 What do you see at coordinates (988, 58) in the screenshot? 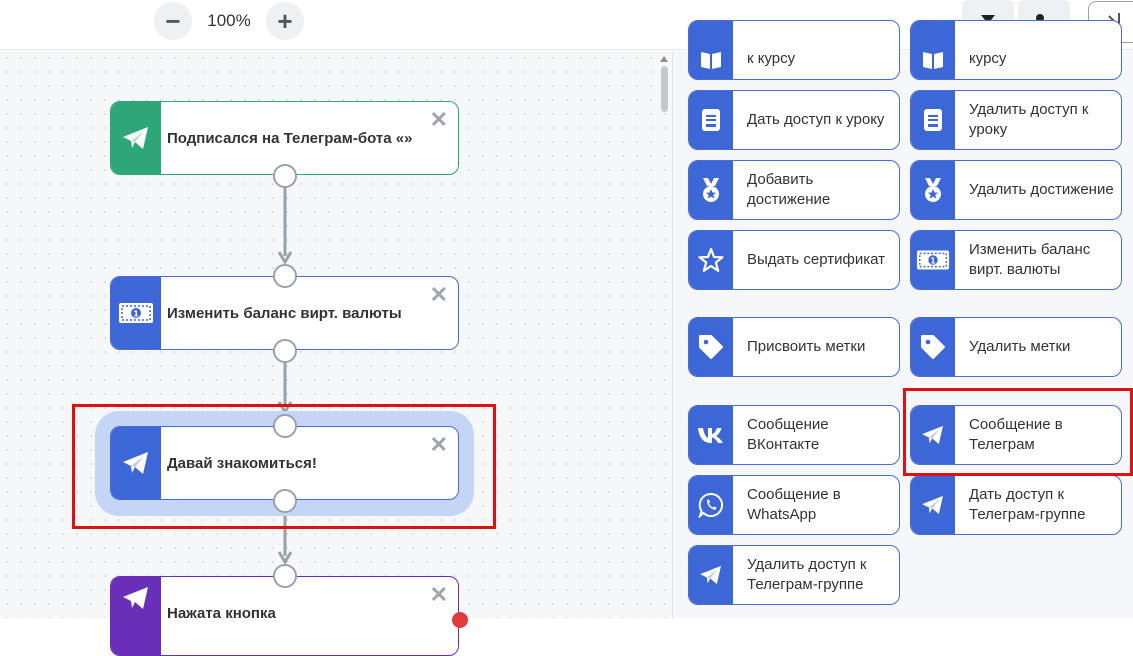
I see `card-label: курсу` at bounding box center [988, 58].